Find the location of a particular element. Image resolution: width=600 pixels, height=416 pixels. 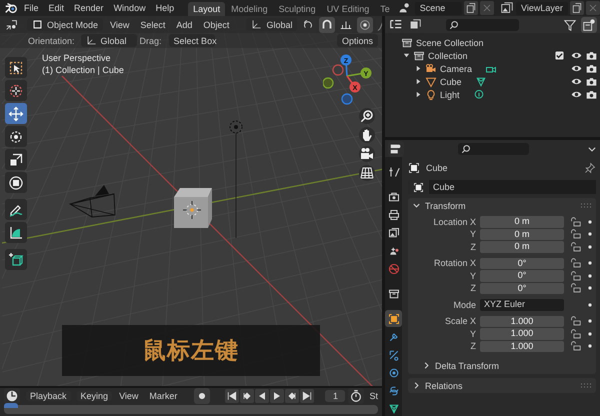

next-keyframe-icon is located at coordinates (292, 395).